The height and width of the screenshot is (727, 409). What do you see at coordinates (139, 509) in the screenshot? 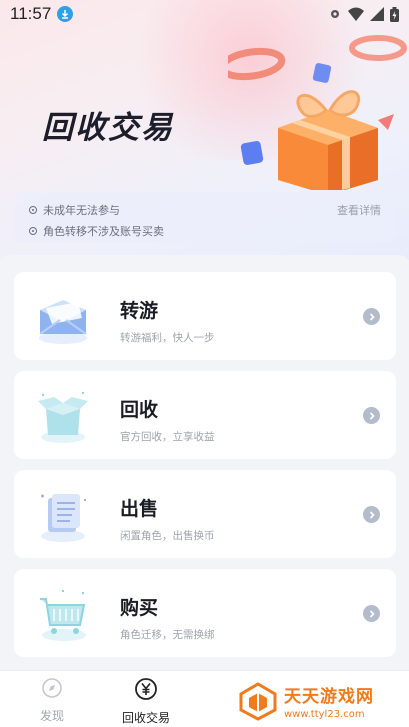
I see `card-title: 出售` at bounding box center [139, 509].